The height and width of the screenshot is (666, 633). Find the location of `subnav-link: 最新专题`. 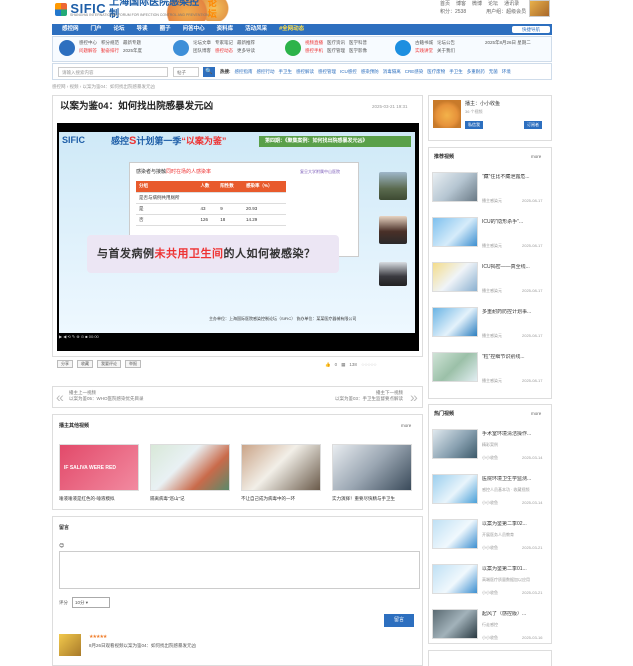

subnav-link: 最新专题 is located at coordinates (132, 43).